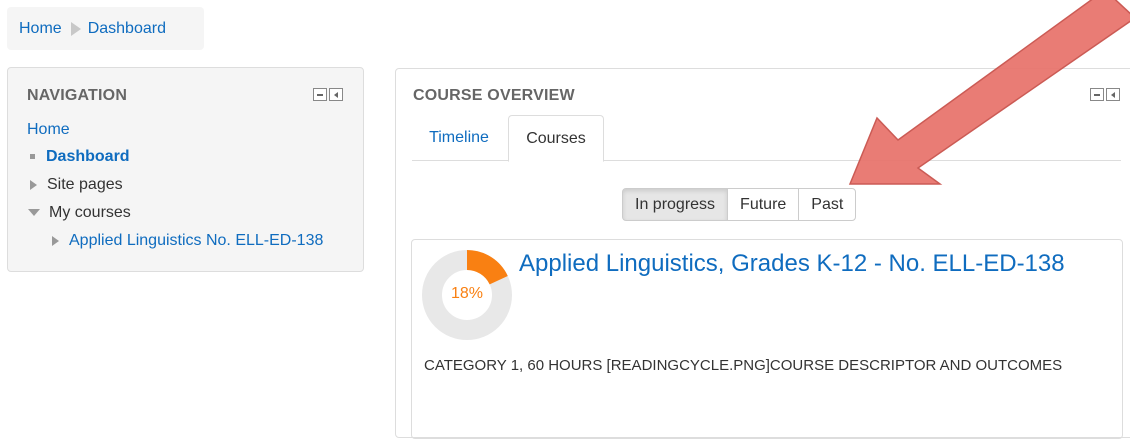 The height and width of the screenshot is (439, 1130). Describe the element at coordinates (34, 213) in the screenshot. I see `collapse-down-icon` at that location.